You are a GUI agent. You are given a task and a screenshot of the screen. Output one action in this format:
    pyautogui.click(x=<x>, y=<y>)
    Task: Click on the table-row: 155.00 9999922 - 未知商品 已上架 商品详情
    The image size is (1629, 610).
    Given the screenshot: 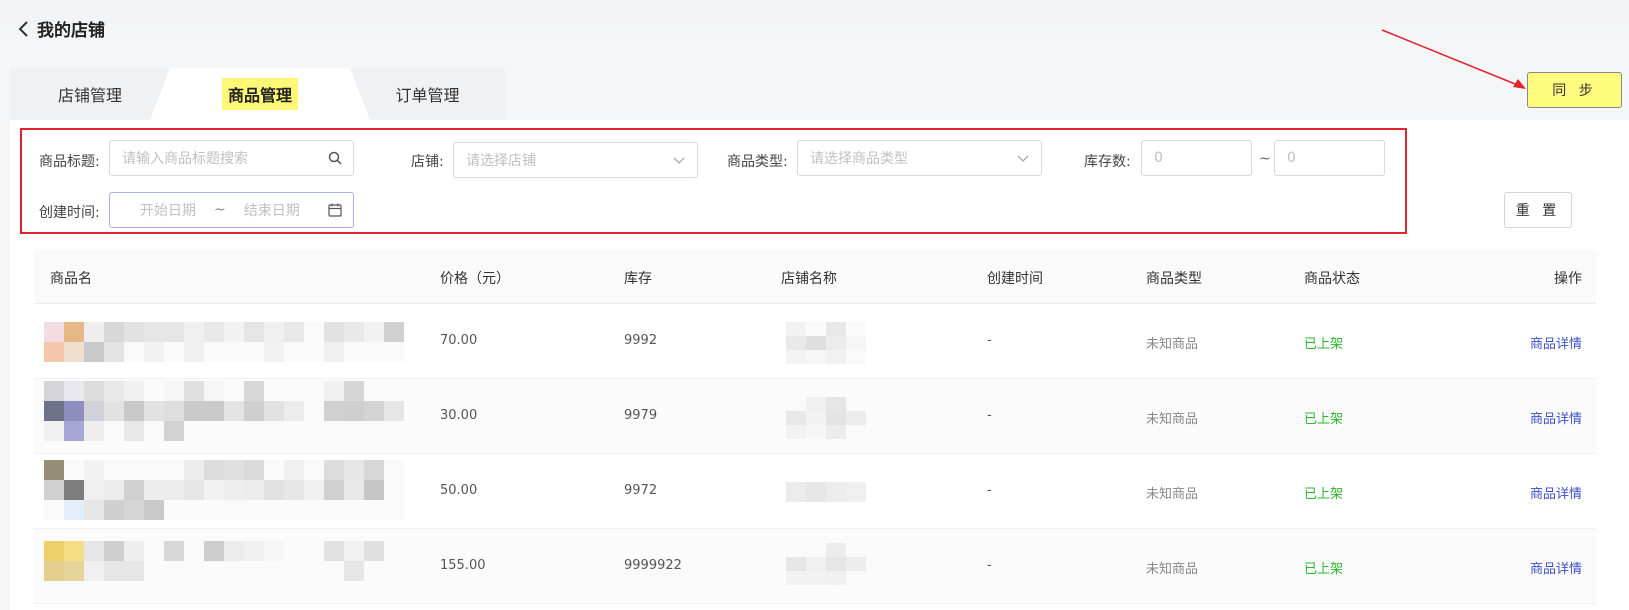 What is the action you would take?
    pyautogui.click(x=815, y=566)
    